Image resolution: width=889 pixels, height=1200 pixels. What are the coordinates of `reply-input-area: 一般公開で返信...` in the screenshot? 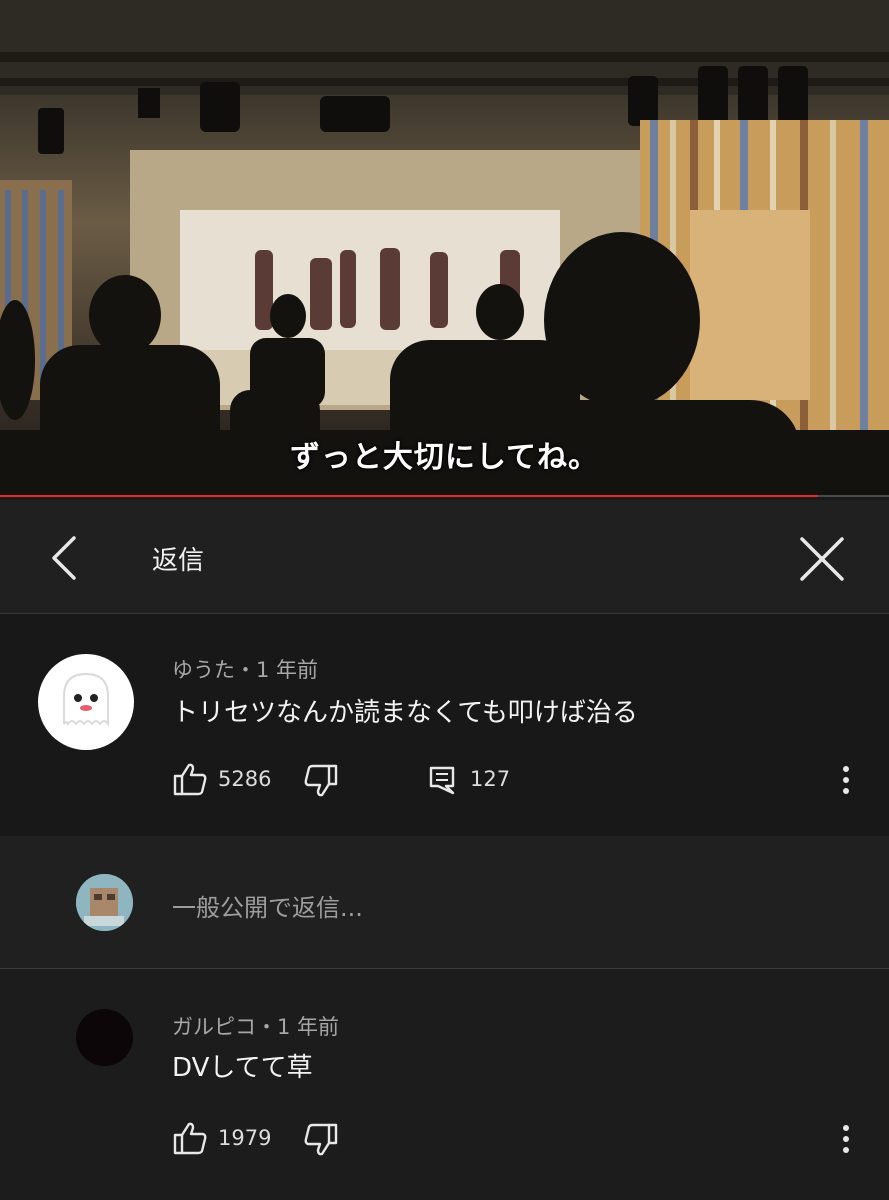 It's located at (444, 902).